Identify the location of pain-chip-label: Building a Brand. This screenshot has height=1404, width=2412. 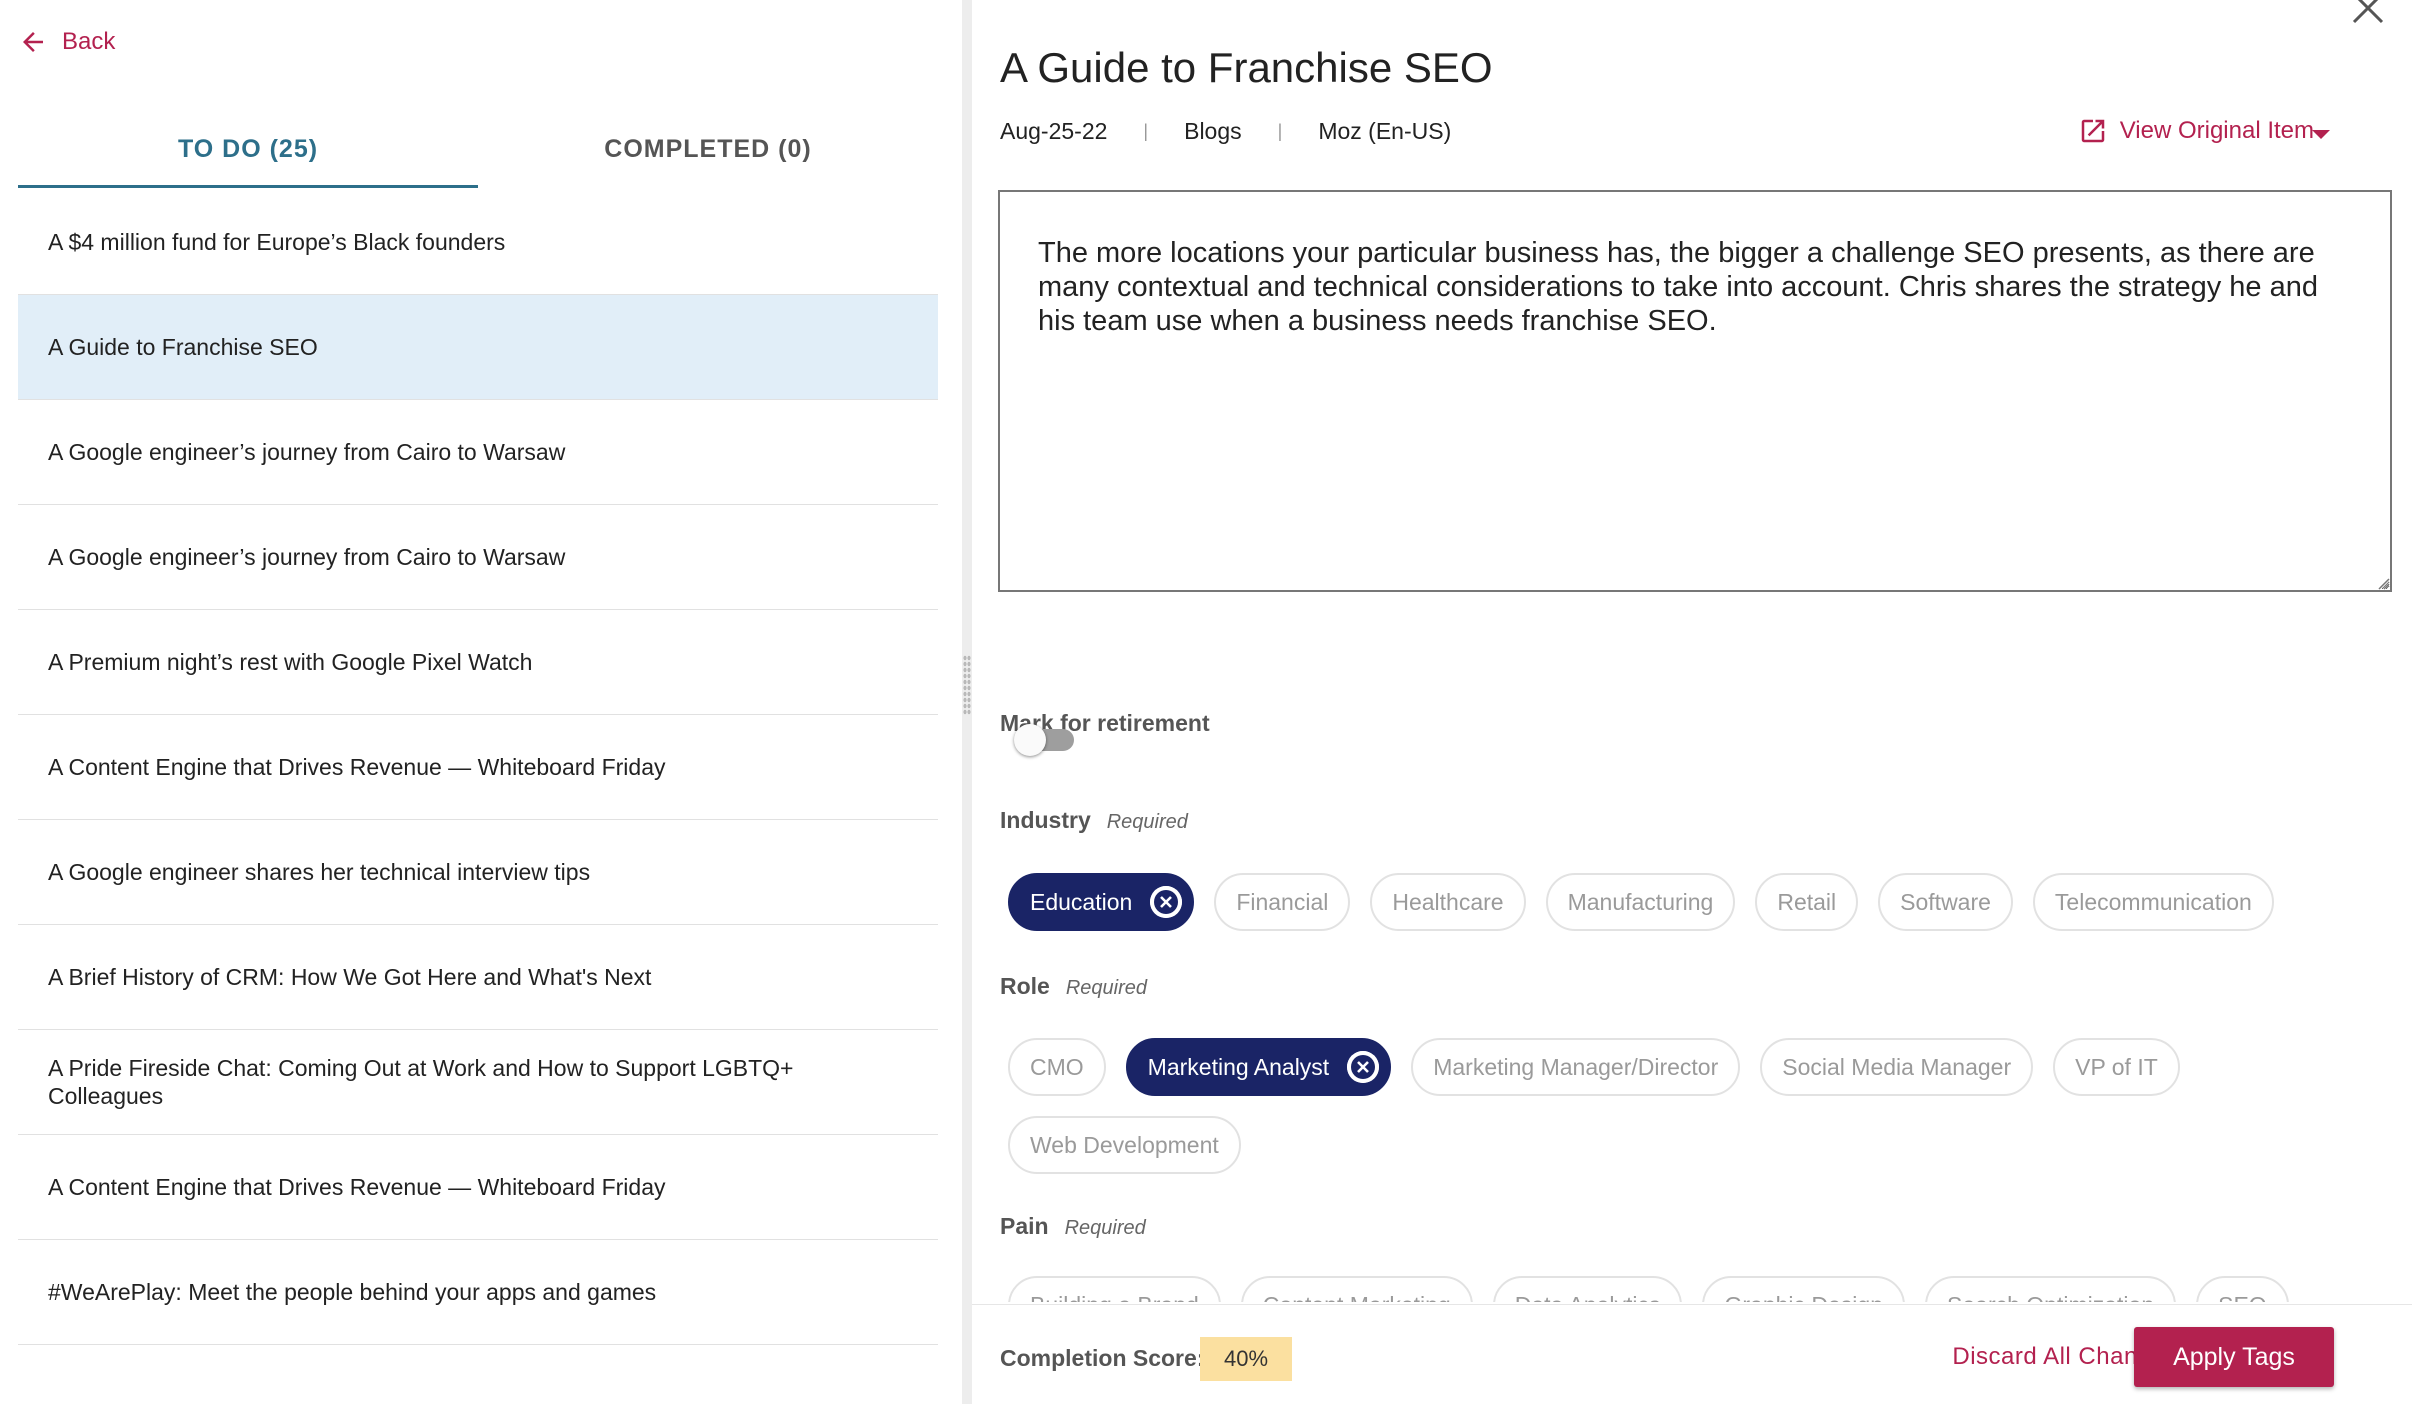
(1114, 1297).